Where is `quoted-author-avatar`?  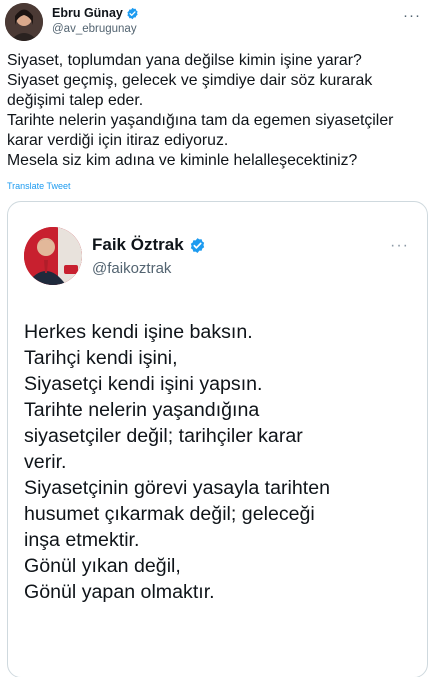 quoted-author-avatar is located at coordinates (53, 256).